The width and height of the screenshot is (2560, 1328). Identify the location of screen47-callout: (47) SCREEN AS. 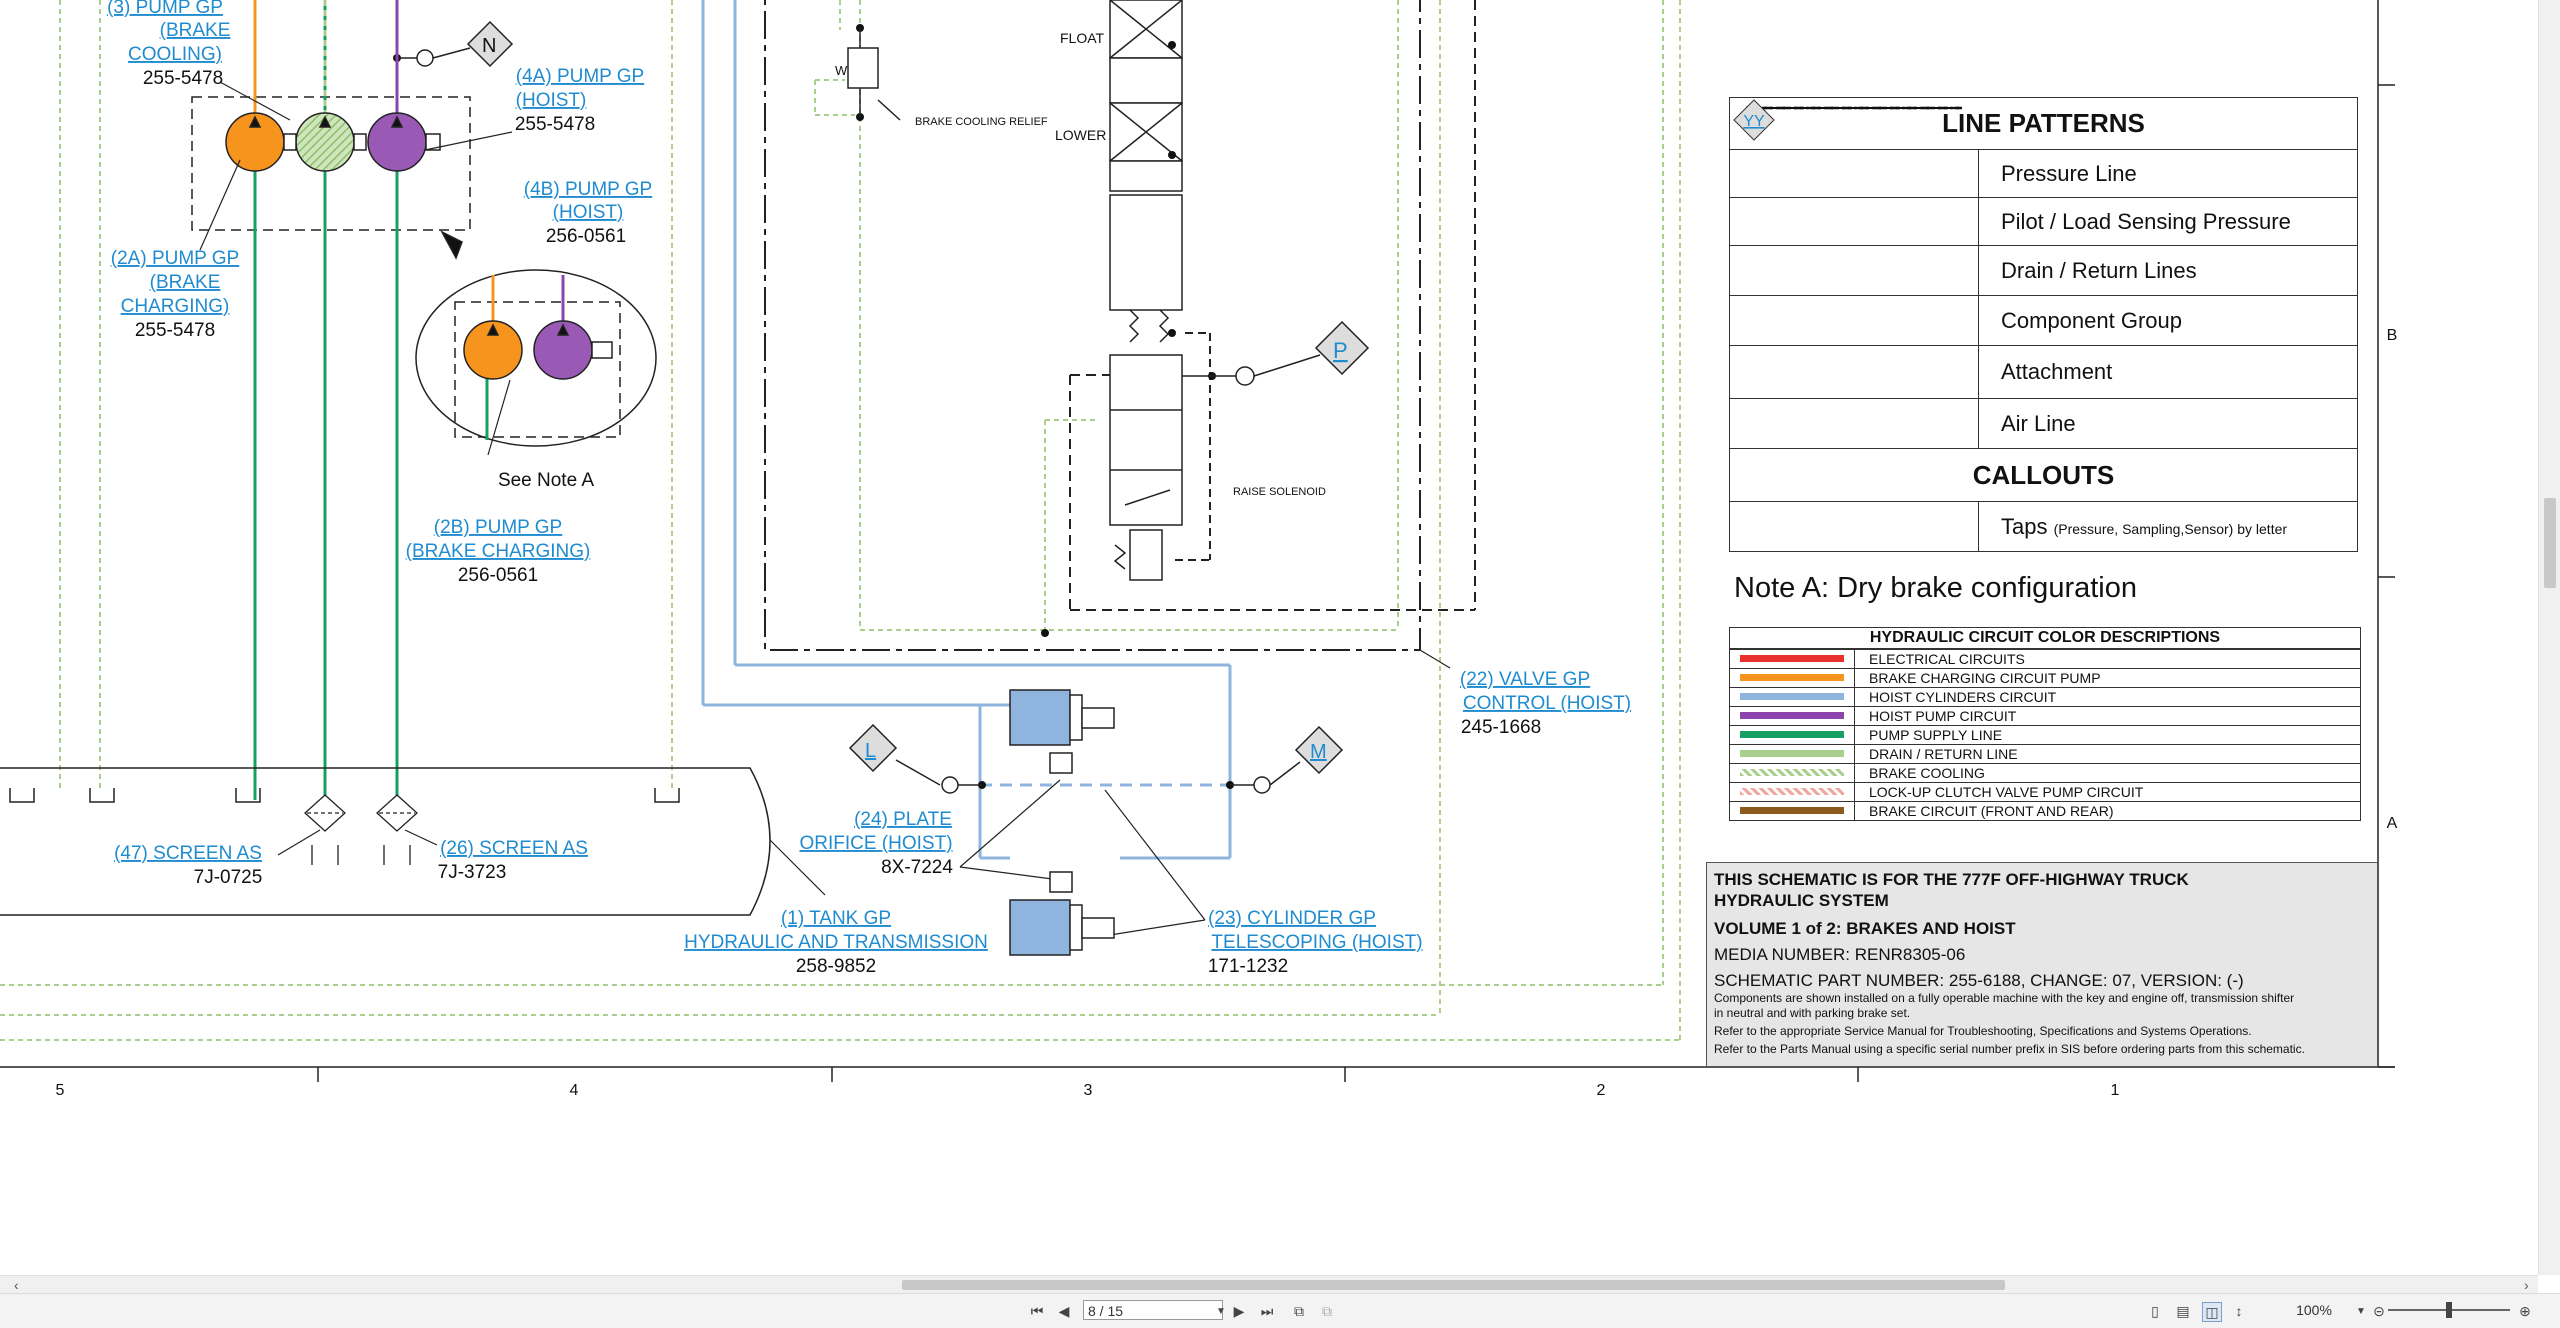
(188, 853).